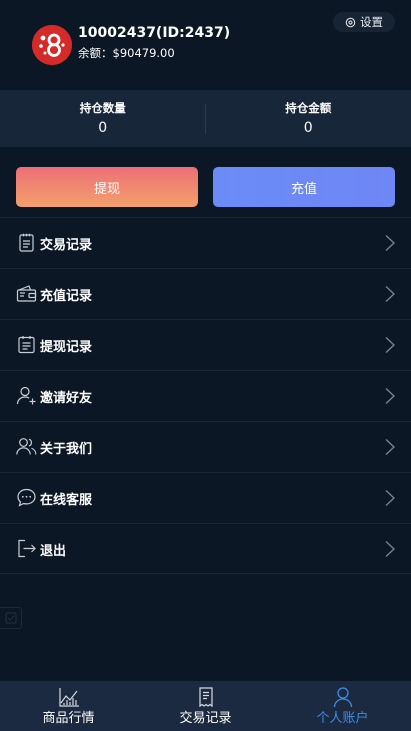 Image resolution: width=411 pixels, height=731 pixels. What do you see at coordinates (102, 108) in the screenshot?
I see `position-count-label: 持仓数量` at bounding box center [102, 108].